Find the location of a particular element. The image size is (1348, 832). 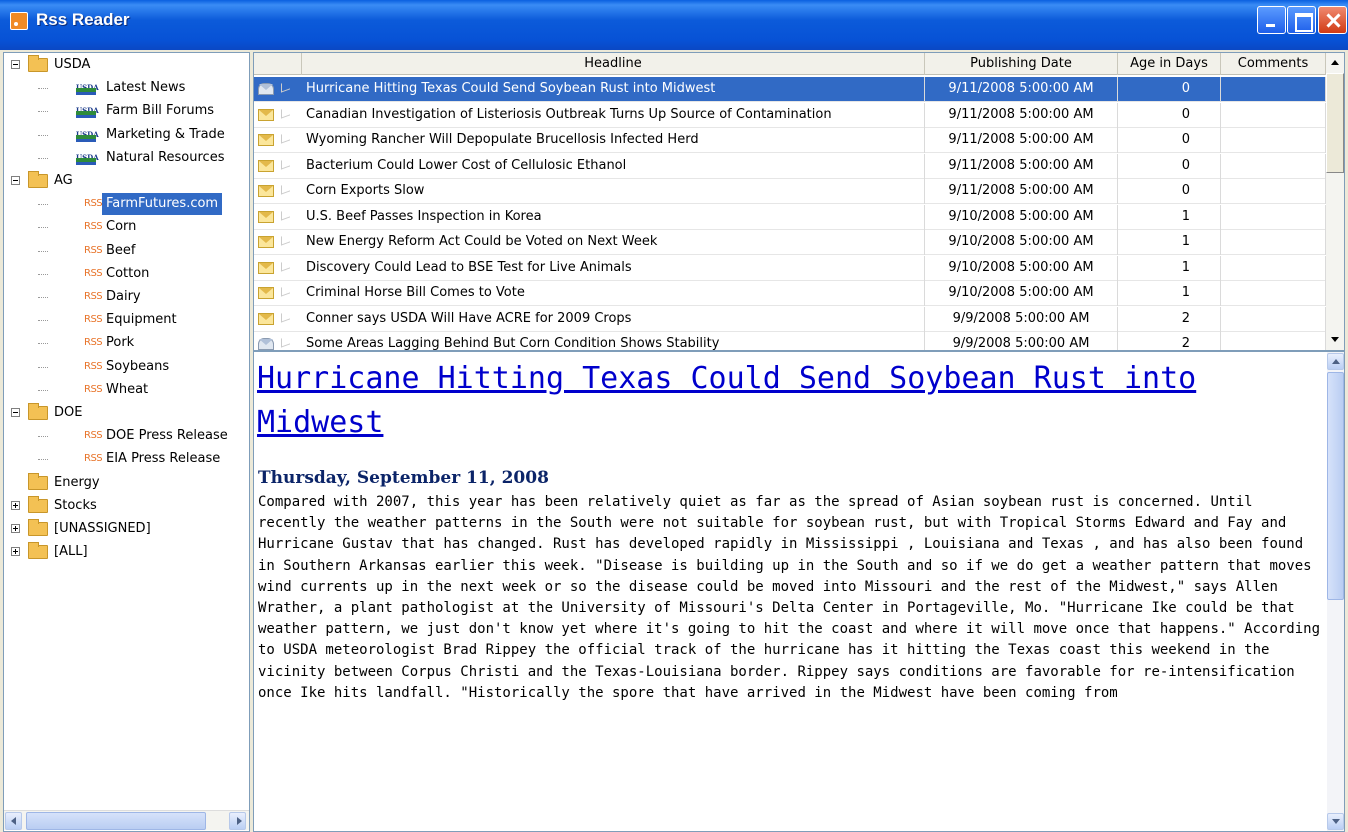

close-button is located at coordinates (1332, 20).